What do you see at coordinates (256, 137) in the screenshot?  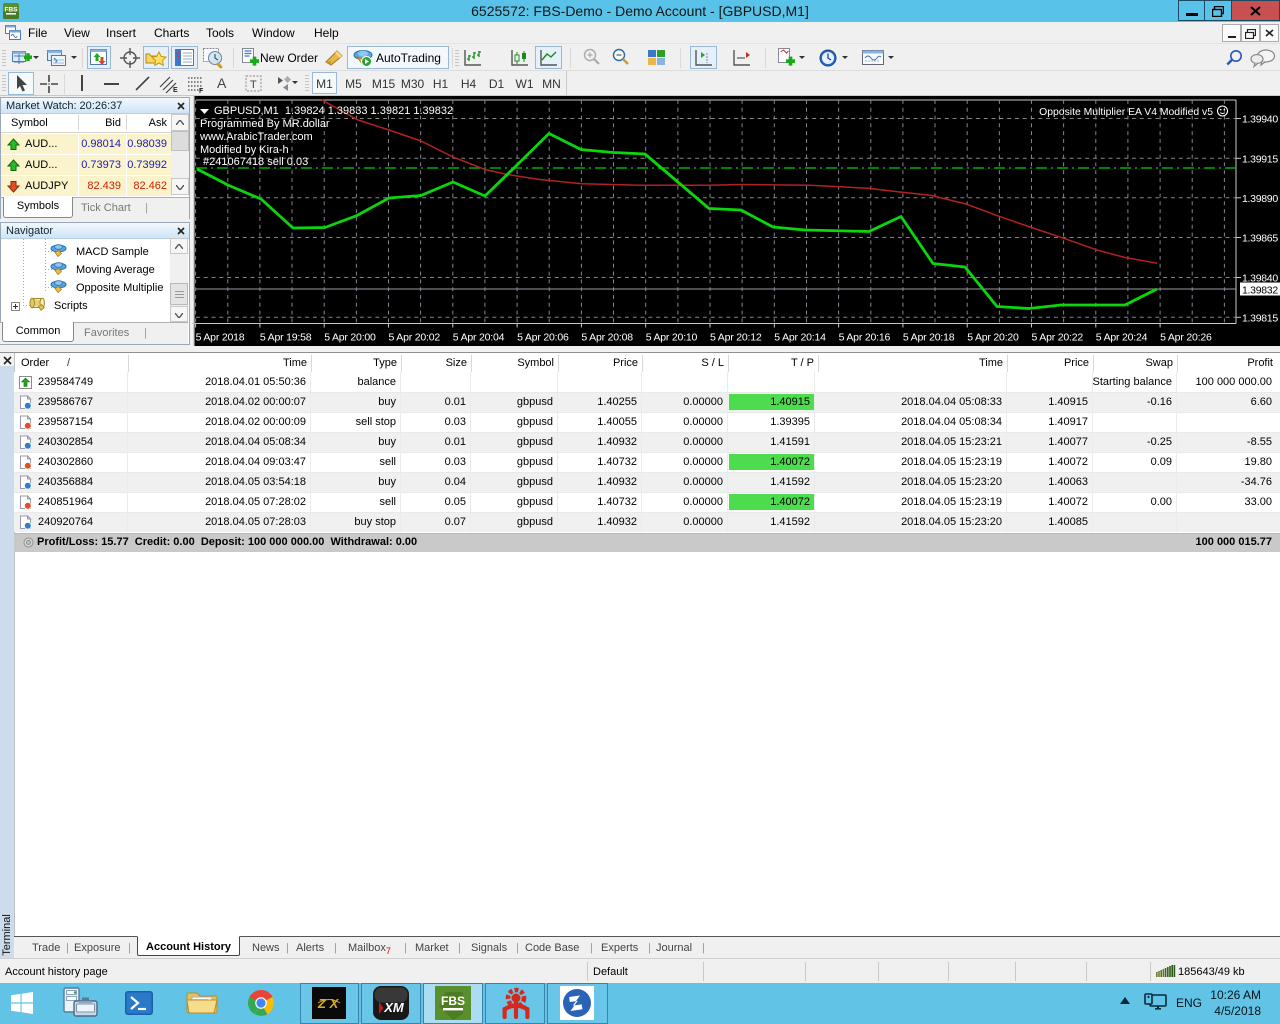 I see `svg-text: www.ArabicTrader.com` at bounding box center [256, 137].